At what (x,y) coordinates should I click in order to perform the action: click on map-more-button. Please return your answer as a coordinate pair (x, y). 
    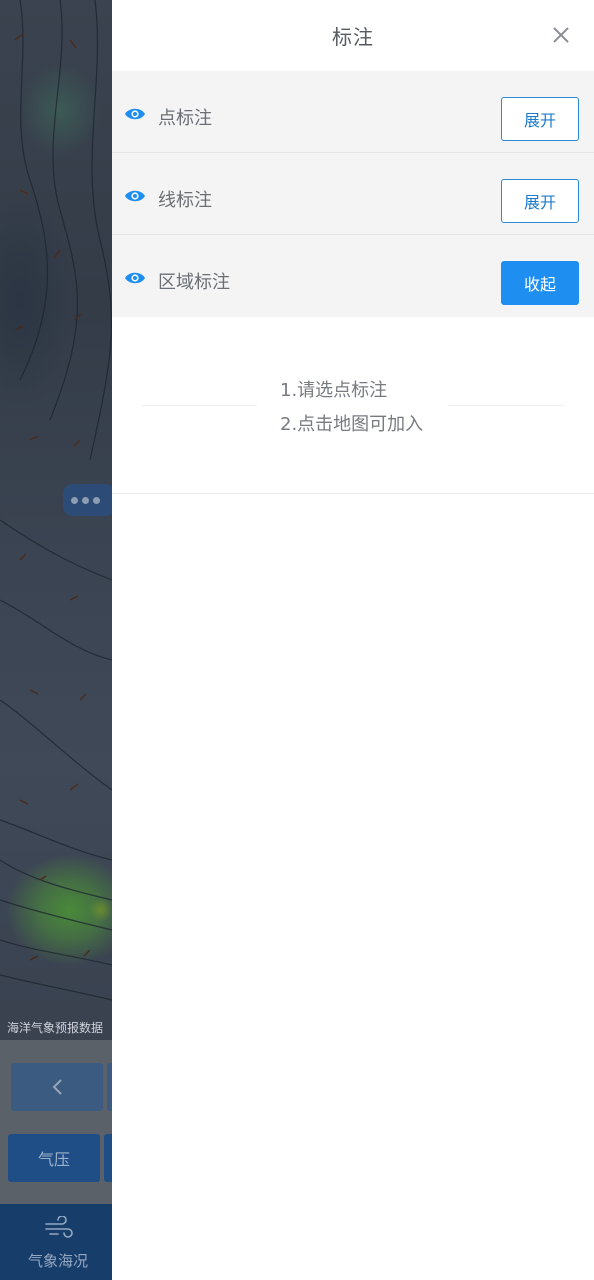
    Looking at the image, I should click on (87, 500).